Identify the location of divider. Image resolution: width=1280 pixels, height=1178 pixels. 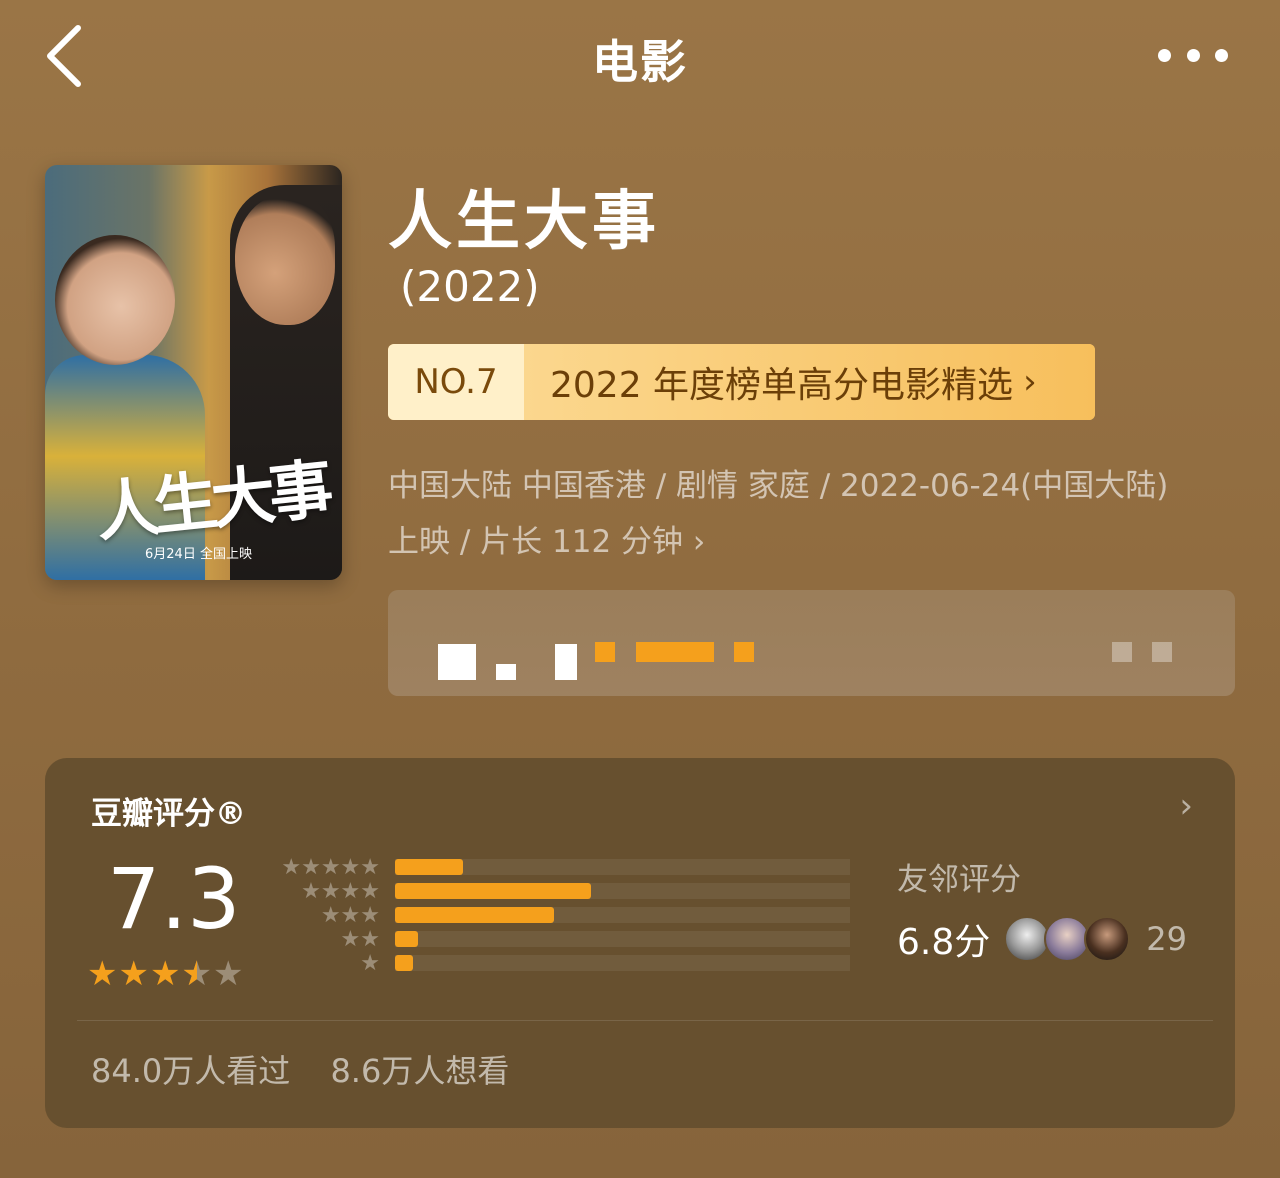
(645, 1020).